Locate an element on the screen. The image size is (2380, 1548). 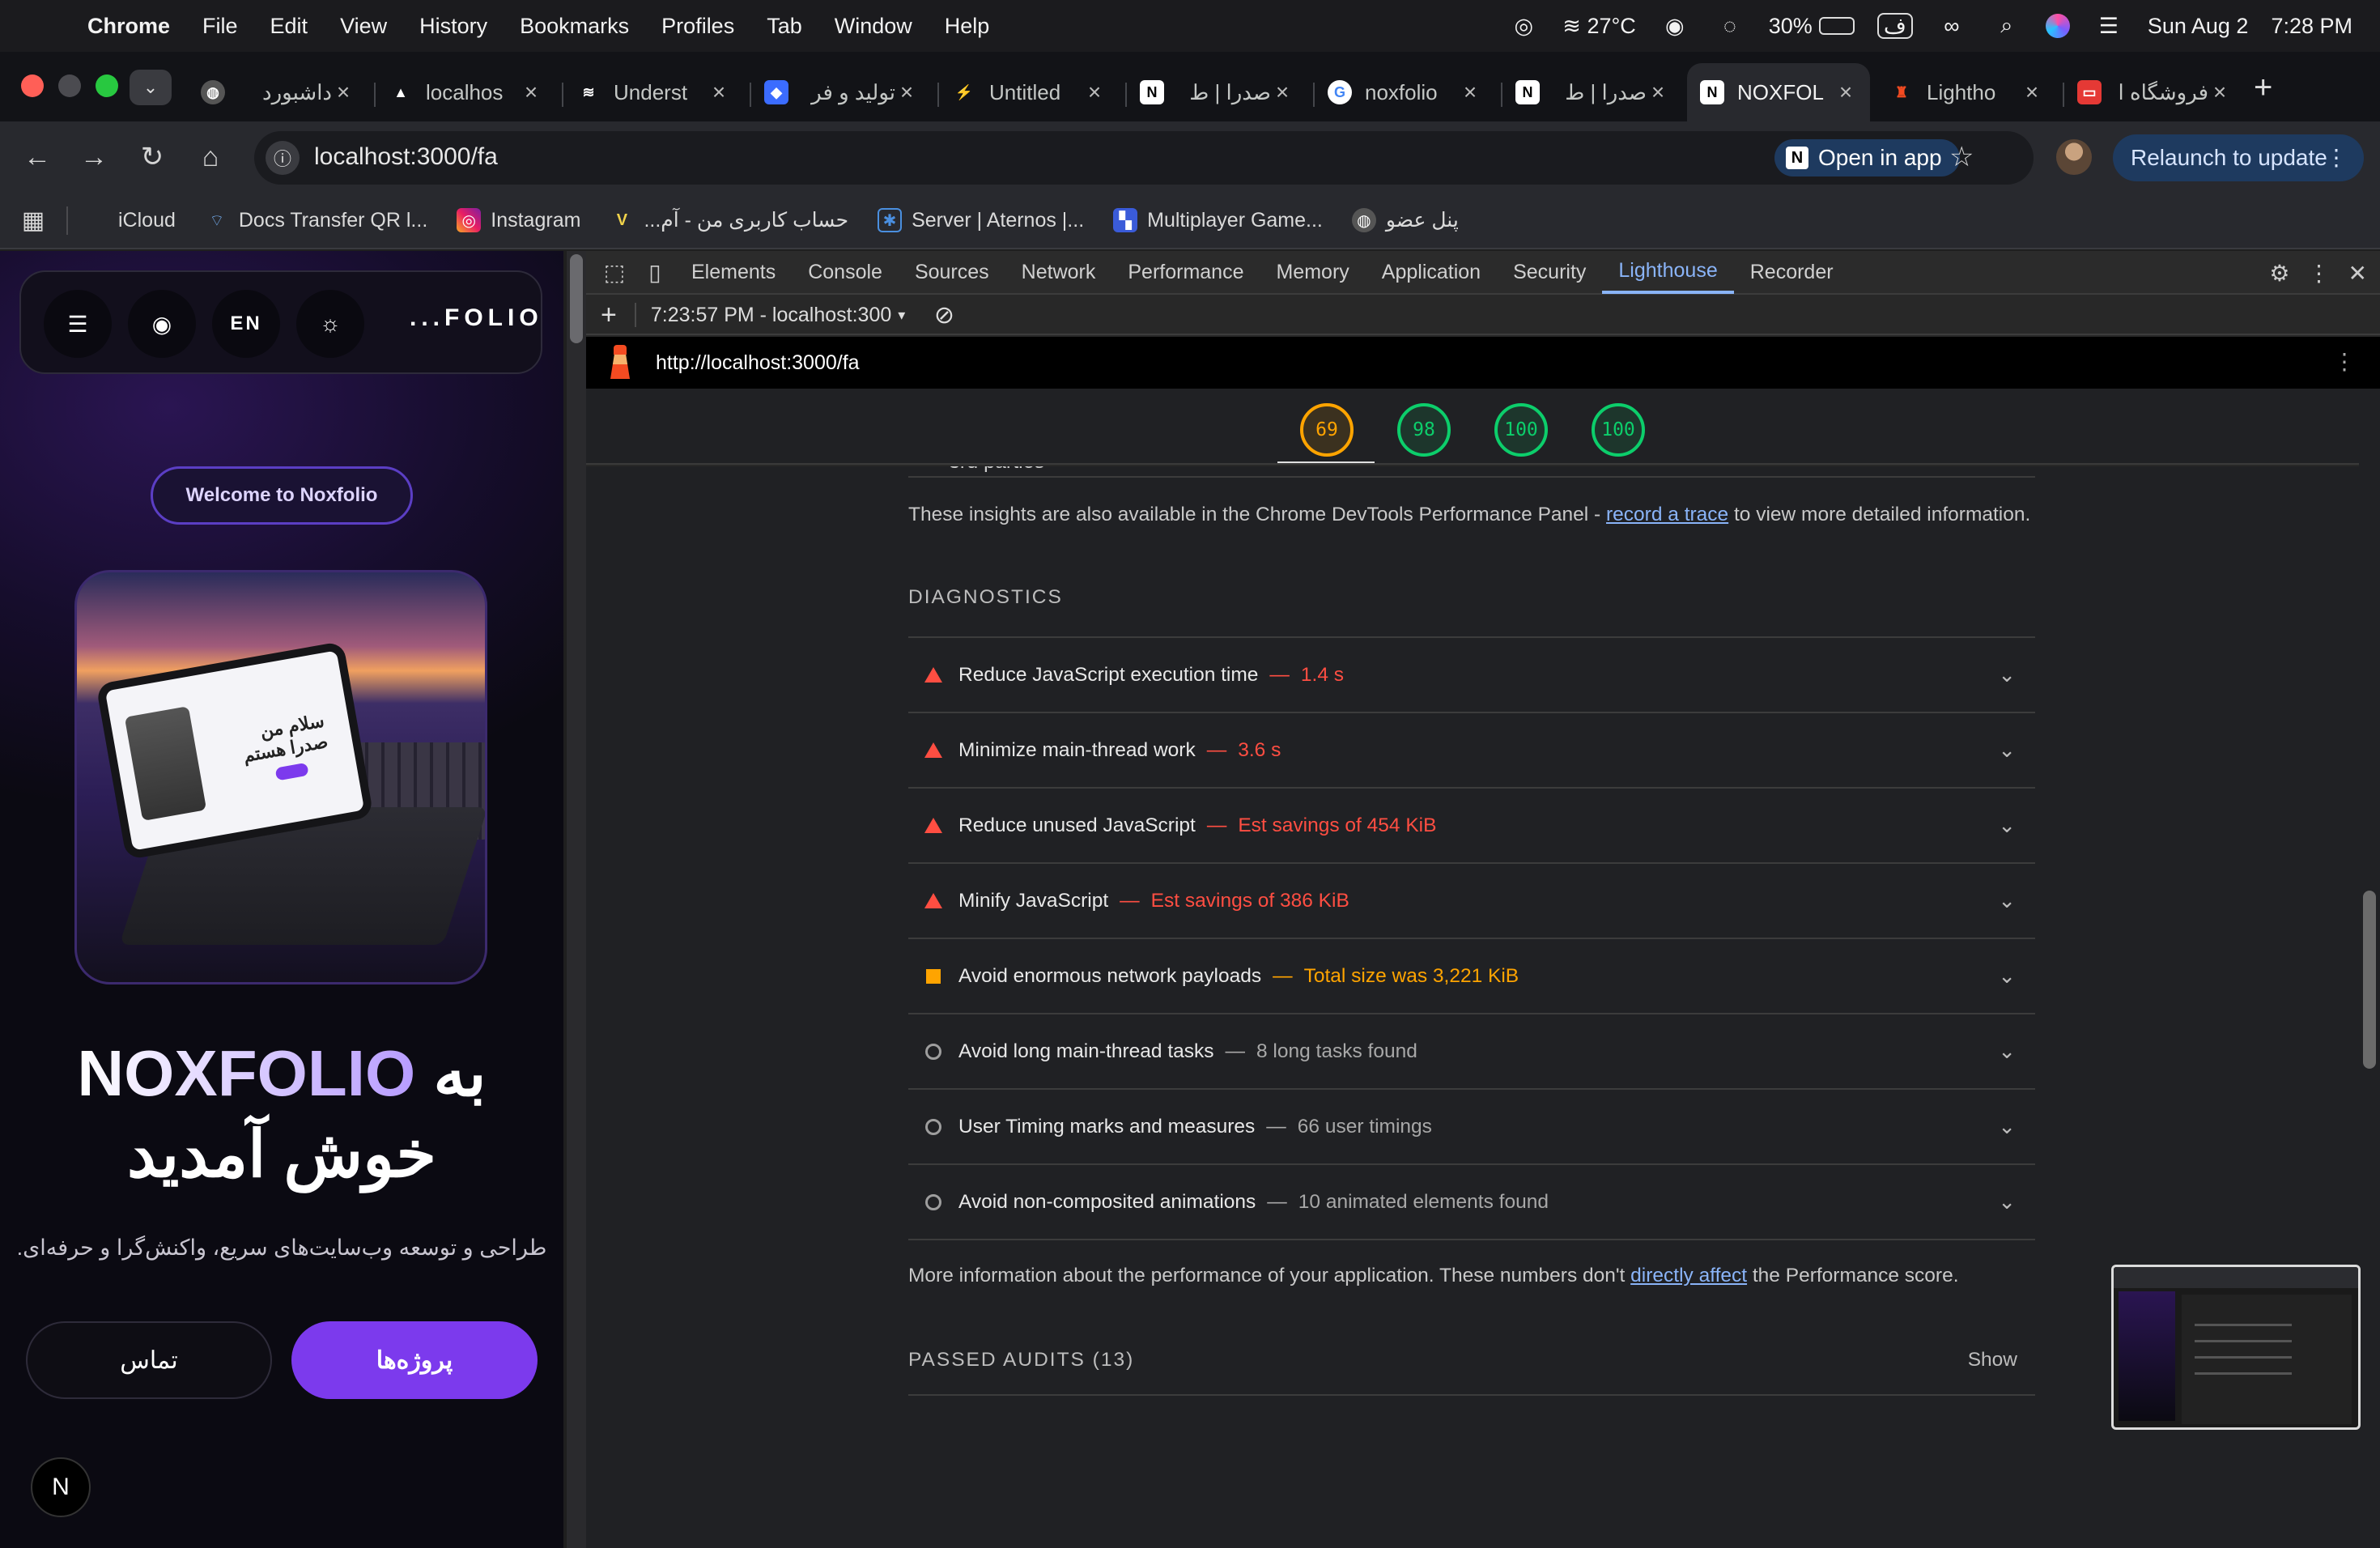
zoom-window-button is located at coordinates (107, 85).